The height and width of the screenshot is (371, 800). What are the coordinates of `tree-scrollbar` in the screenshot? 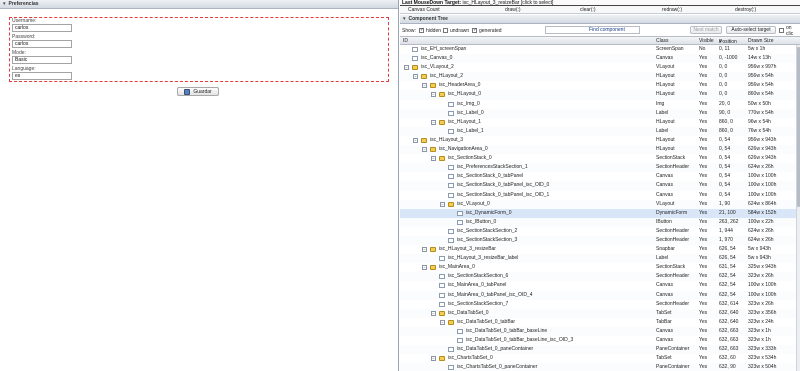 It's located at (798, 208).